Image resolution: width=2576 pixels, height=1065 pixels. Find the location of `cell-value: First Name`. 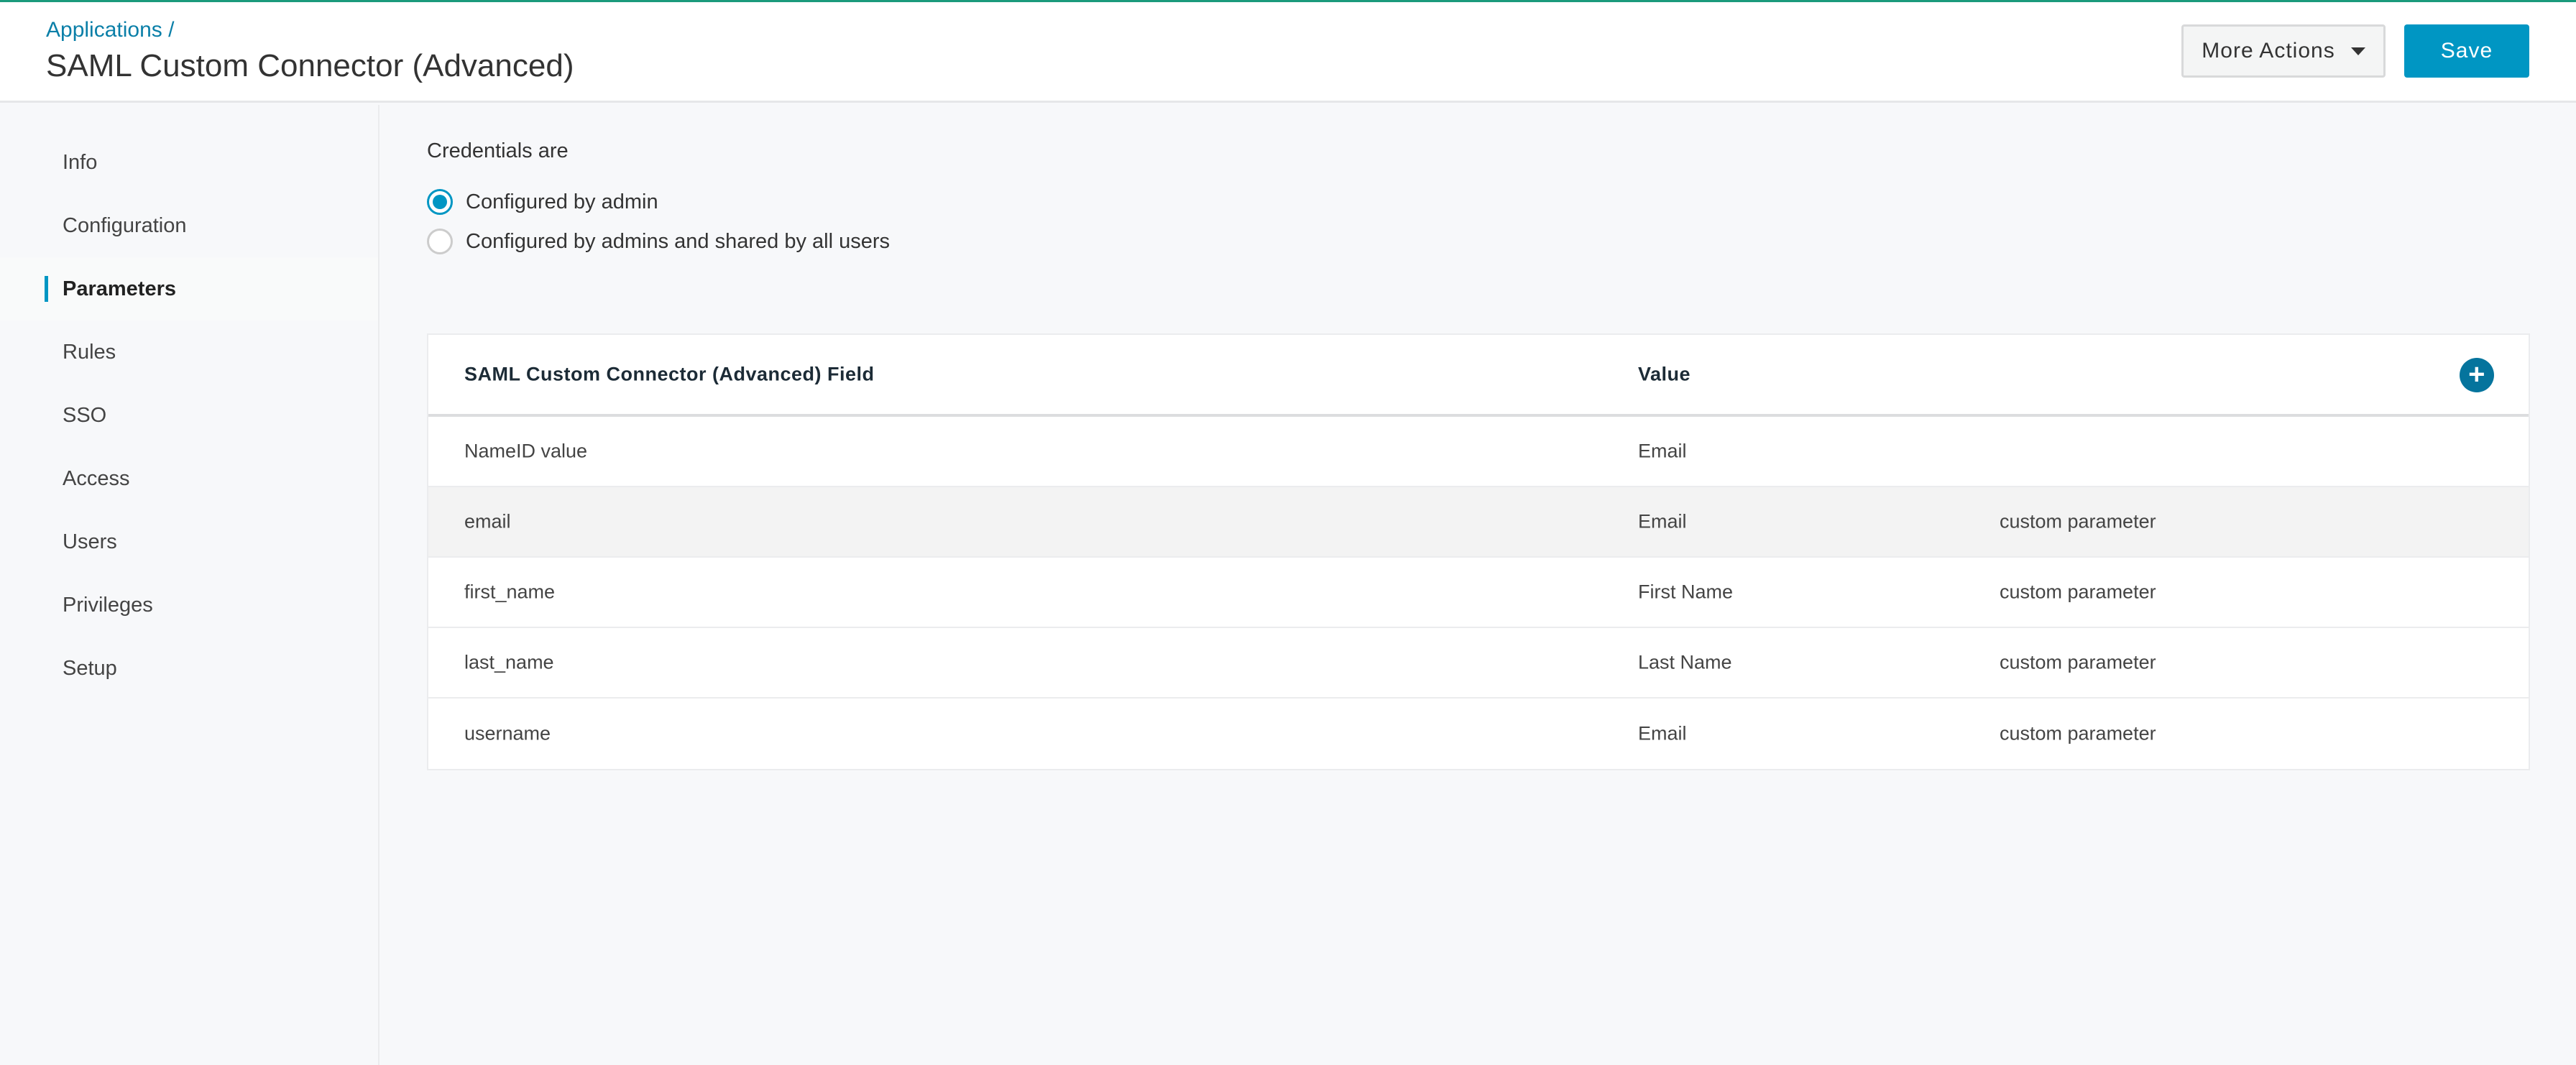

cell-value: First Name is located at coordinates (1686, 592).